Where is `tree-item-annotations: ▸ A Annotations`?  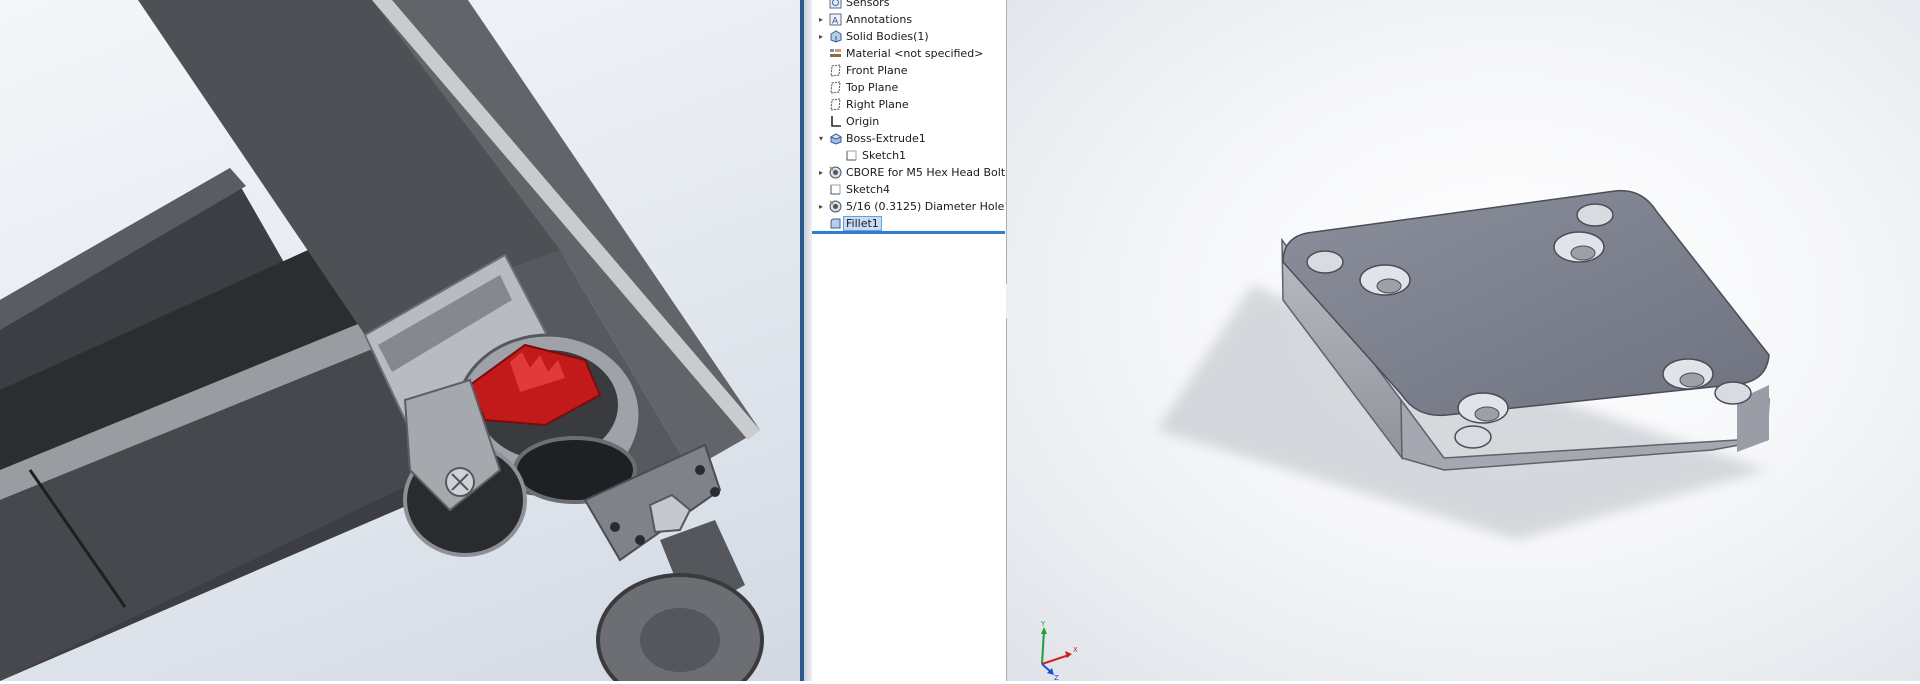 tree-item-annotations: ▸ A Annotations is located at coordinates (864, 19).